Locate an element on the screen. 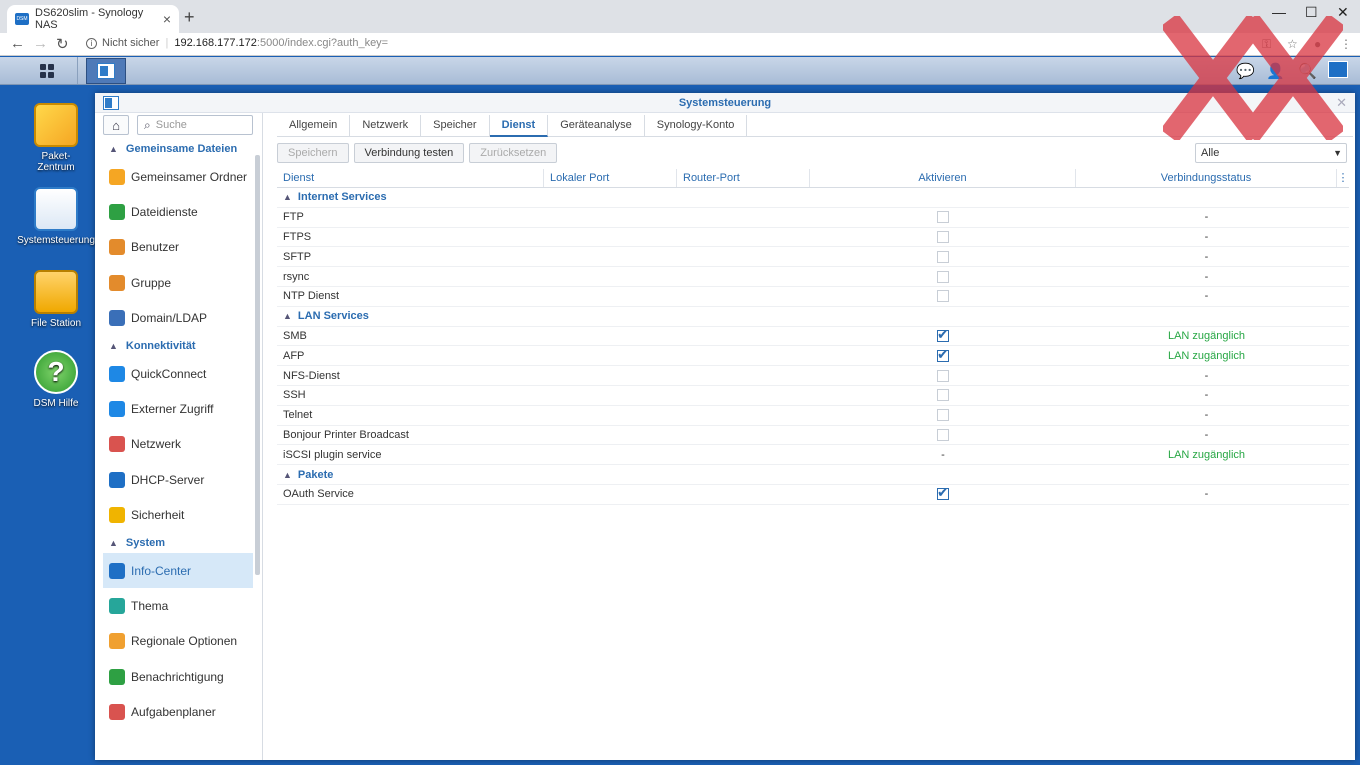  desktop-icon-file-station: File Station is located at coordinates (56, 299).